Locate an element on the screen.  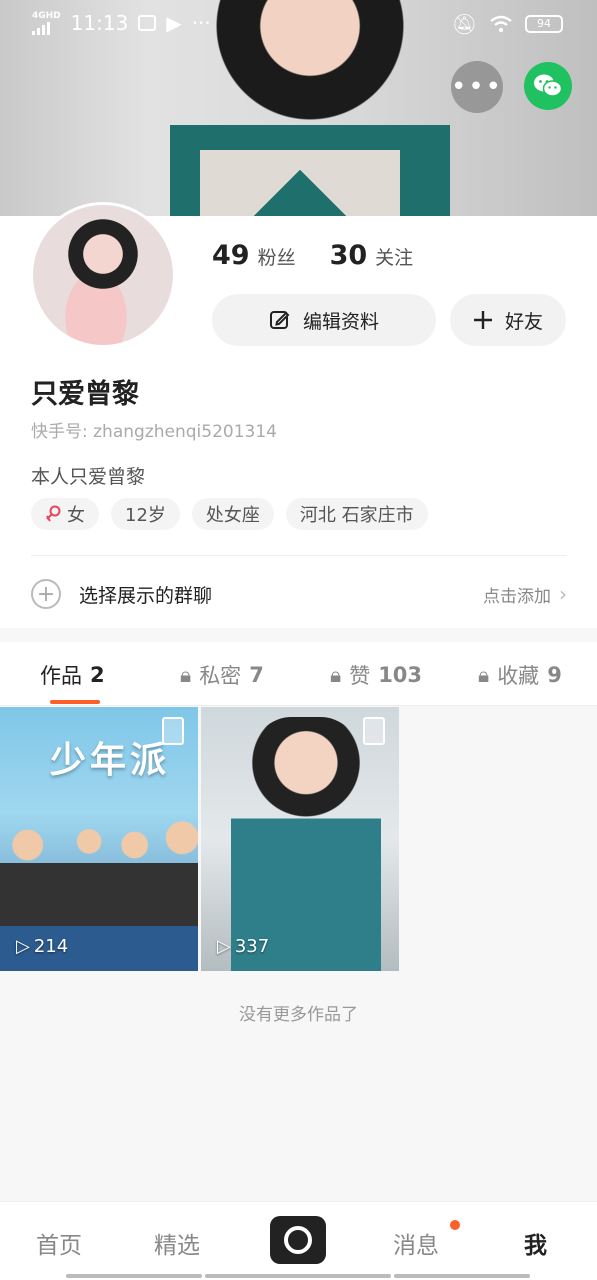
gender-tag: 女 is located at coordinates (65, 514).